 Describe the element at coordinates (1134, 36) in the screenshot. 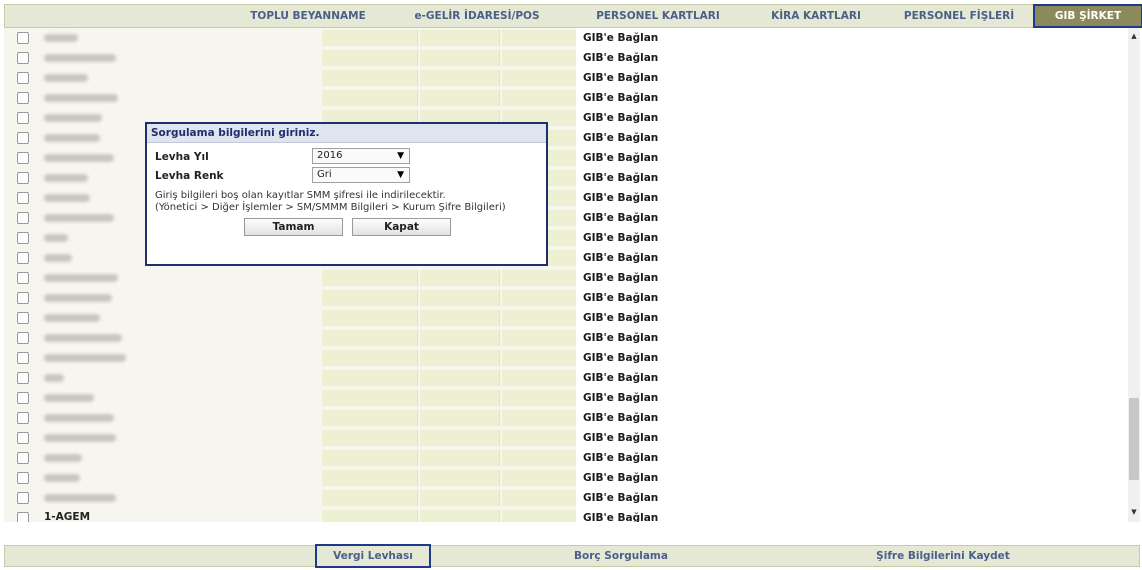

I see `chevron-up-icon: ▲` at that location.